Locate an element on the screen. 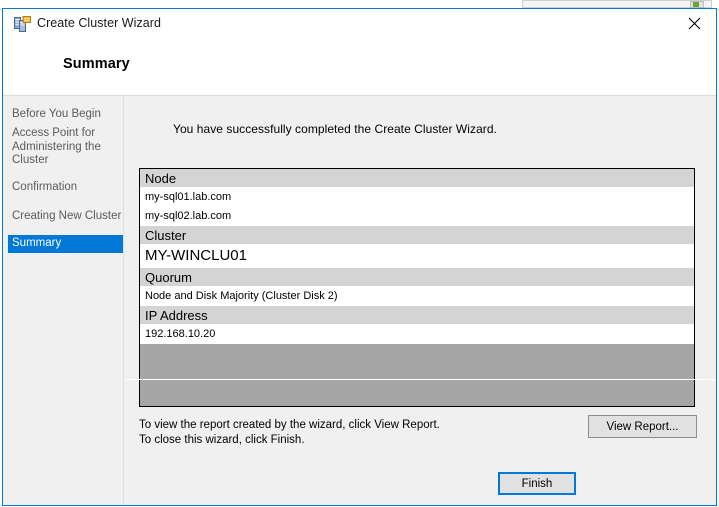 Image resolution: width=719 pixels, height=507 pixels. background-window-button-indicator is located at coordinates (696, 4).